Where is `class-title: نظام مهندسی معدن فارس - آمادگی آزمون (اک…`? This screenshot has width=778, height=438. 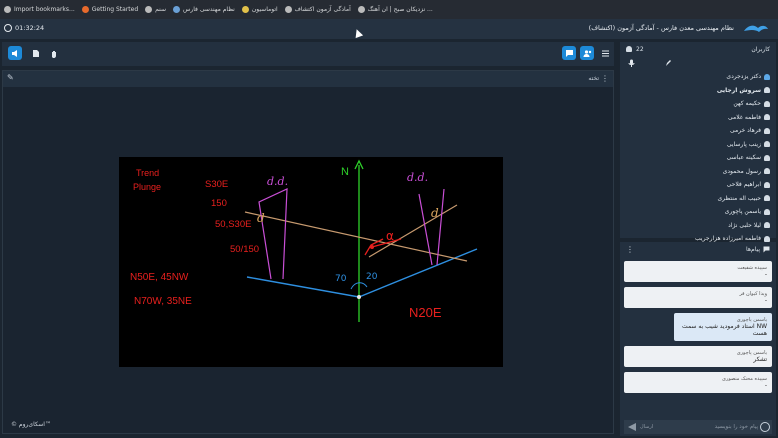 class-title: نظام مهندسی معدن فارس - آمادگی آزمون (اک… is located at coordinates (661, 28).